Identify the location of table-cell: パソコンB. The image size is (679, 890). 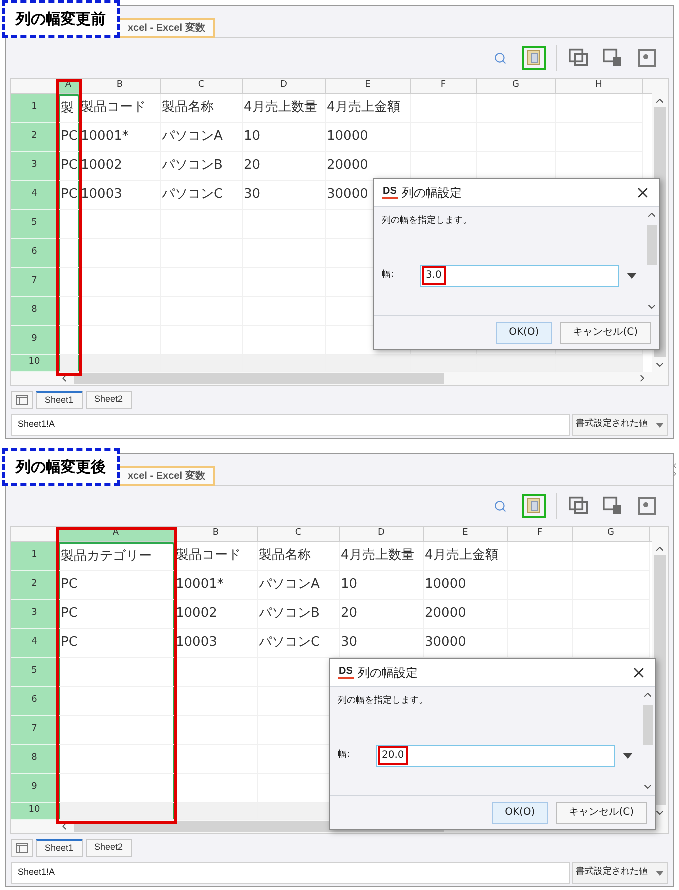
(299, 614).